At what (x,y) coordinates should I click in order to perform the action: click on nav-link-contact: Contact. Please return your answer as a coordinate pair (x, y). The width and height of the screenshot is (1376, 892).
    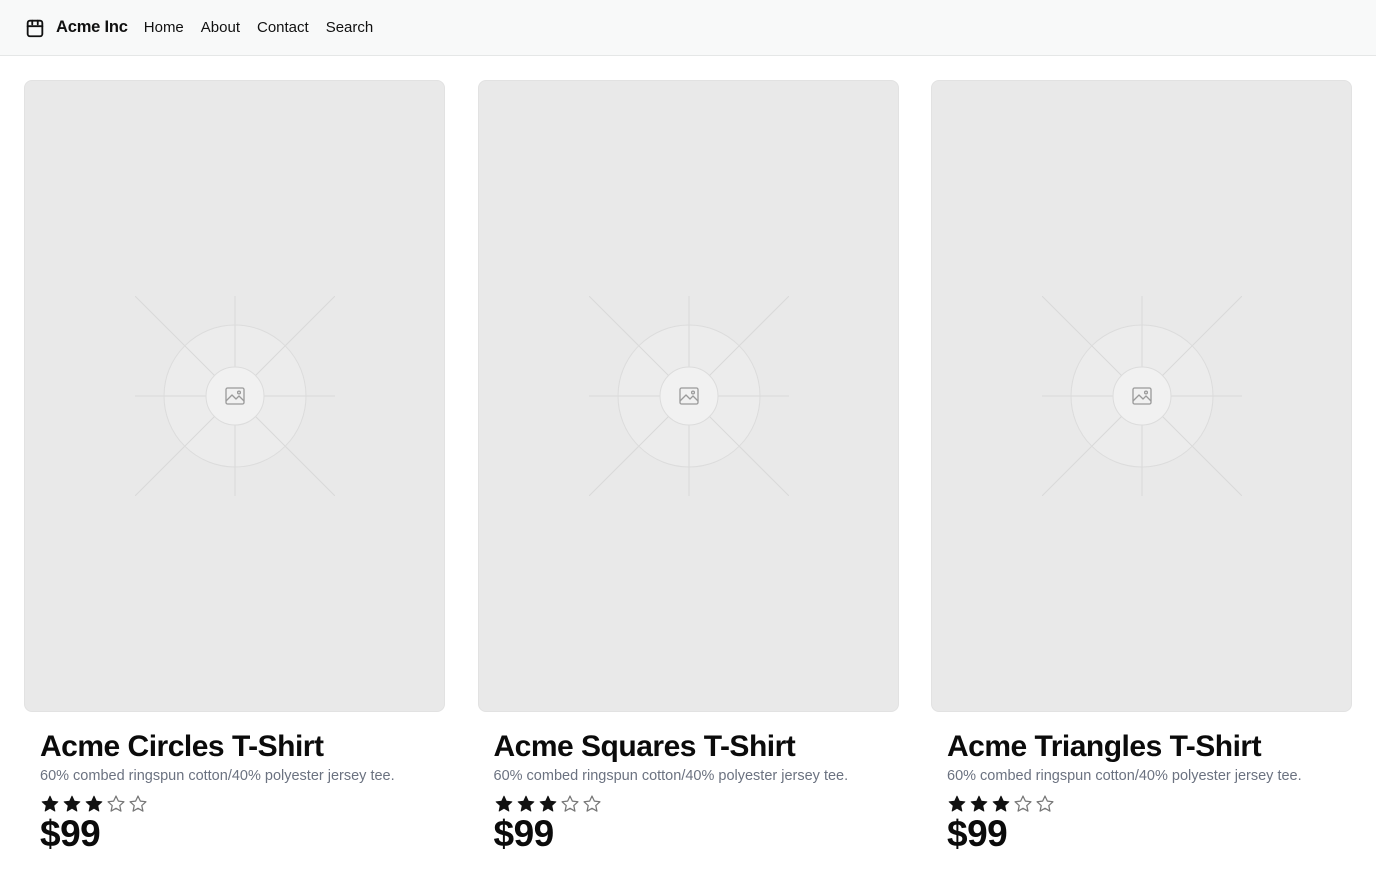
    Looking at the image, I should click on (283, 27).